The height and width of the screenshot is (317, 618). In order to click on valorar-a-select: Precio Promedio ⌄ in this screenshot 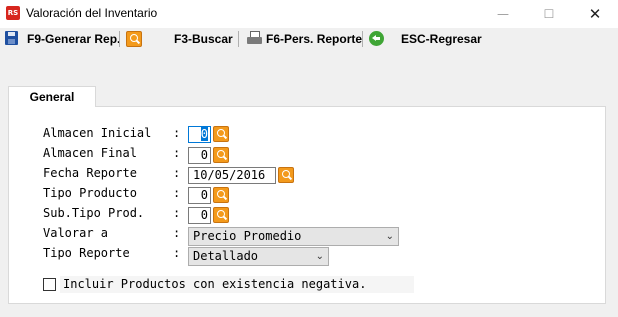, I will do `click(293, 236)`.